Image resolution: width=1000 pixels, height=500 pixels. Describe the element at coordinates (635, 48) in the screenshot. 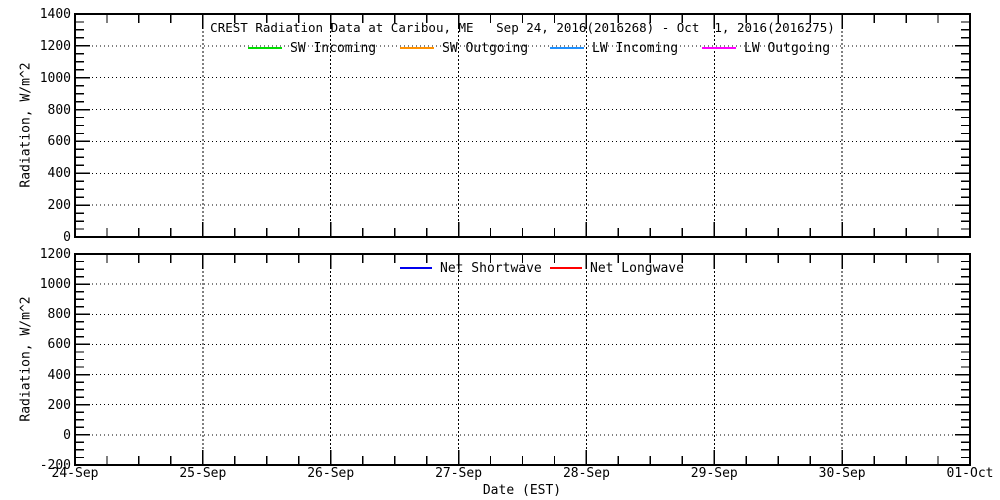

I see `legend-label-lw-incoming: LW Incoming` at that location.